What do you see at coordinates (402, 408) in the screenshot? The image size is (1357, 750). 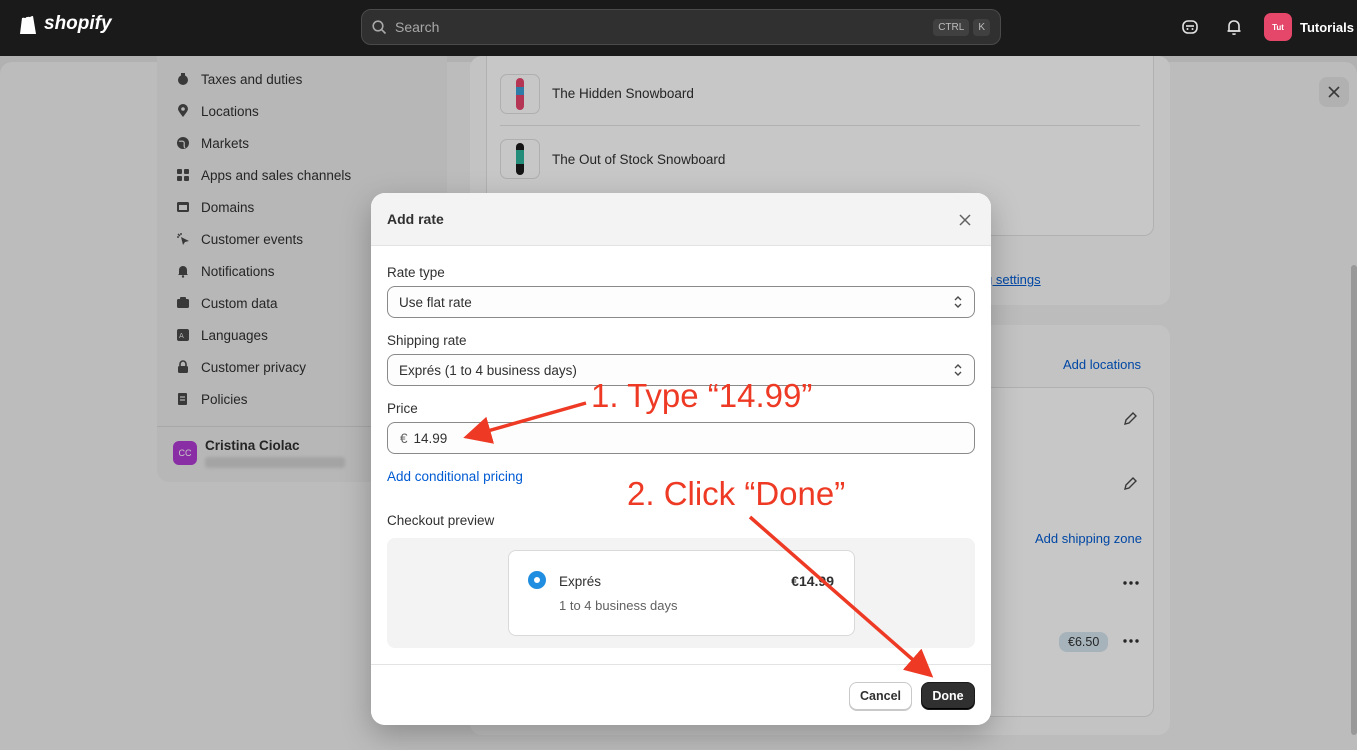 I see `price-label: Price` at bounding box center [402, 408].